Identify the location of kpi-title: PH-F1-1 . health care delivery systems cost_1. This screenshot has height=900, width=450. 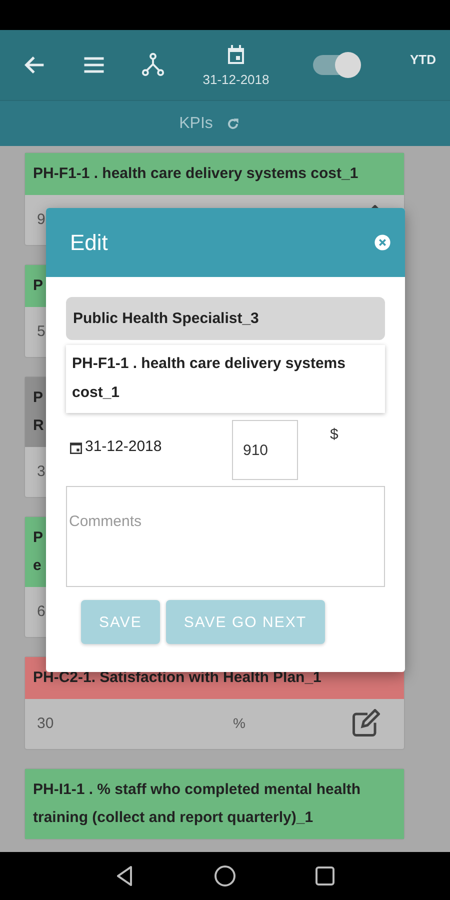
(195, 173).